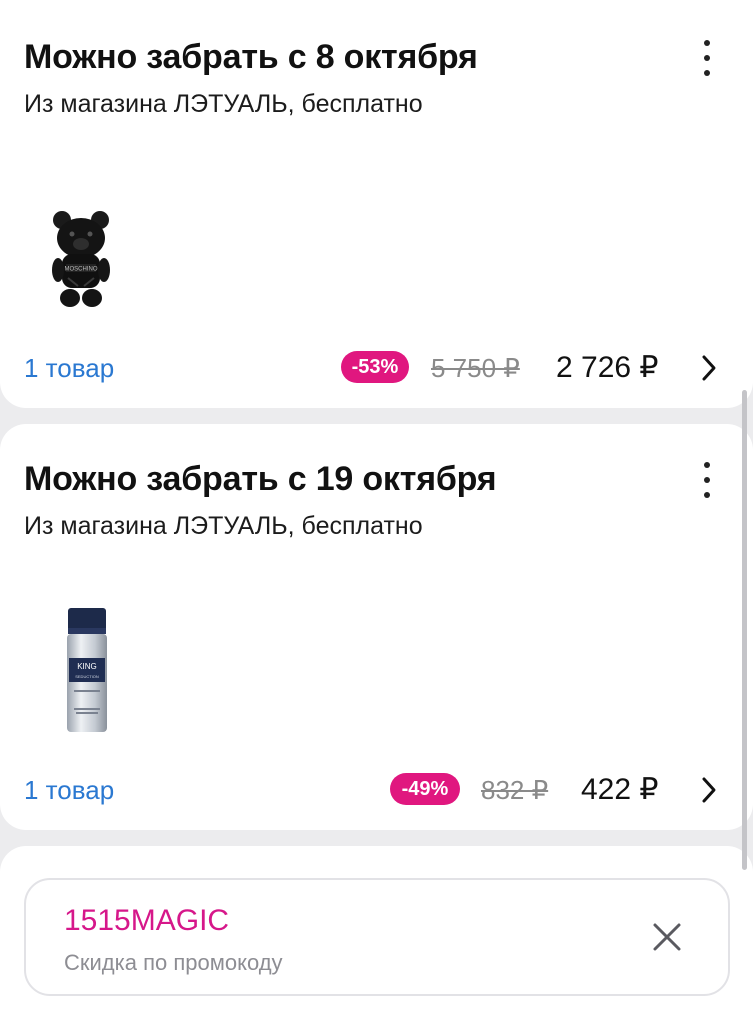  I want to click on product-image-king-of-seduction: KING SEDUCTION, so click(87, 671).